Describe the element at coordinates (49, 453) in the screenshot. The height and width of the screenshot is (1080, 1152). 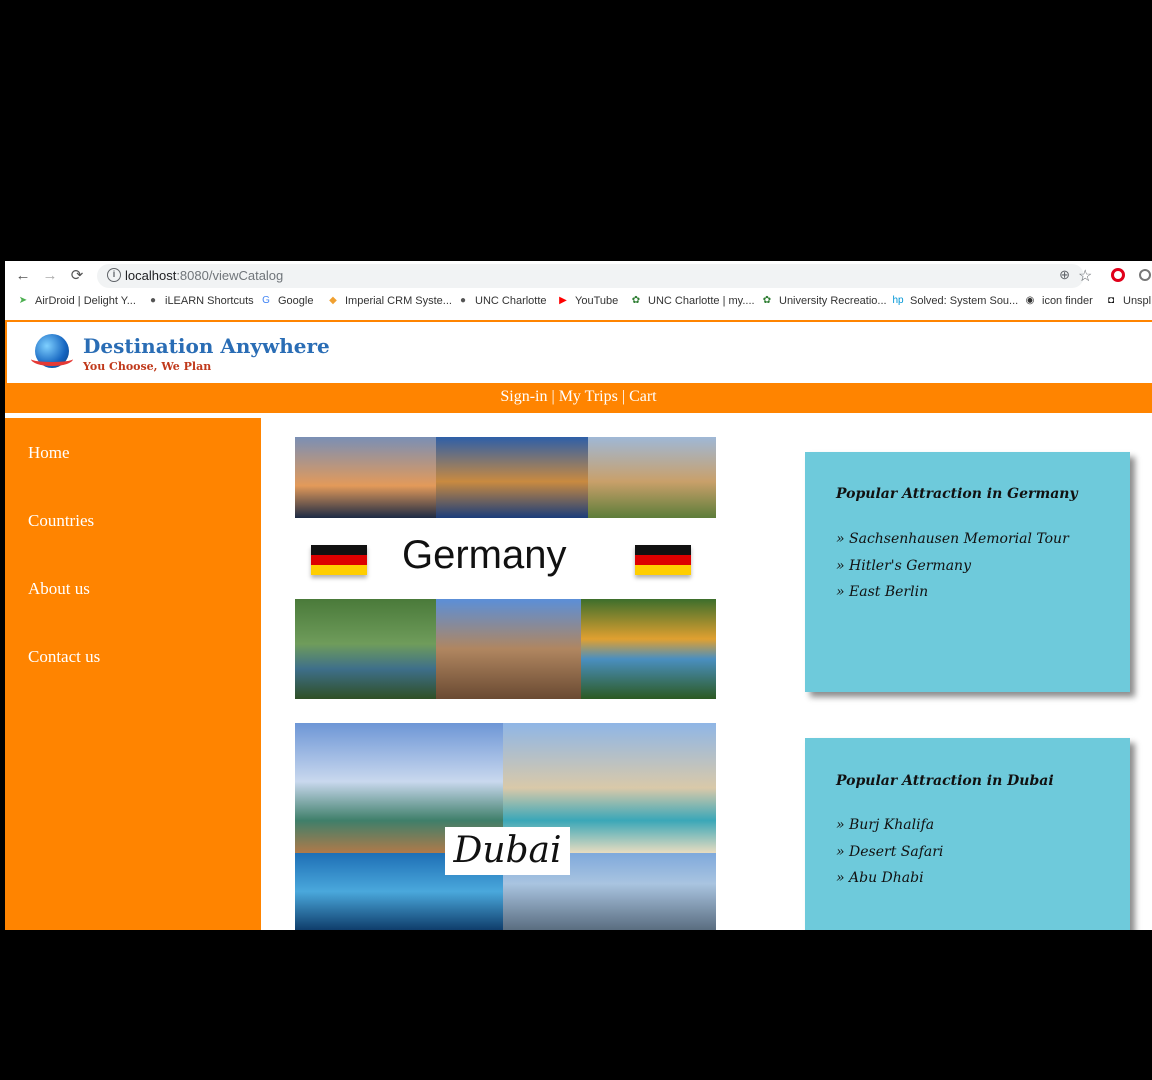
I see `sidebar-item-home: Home` at that location.